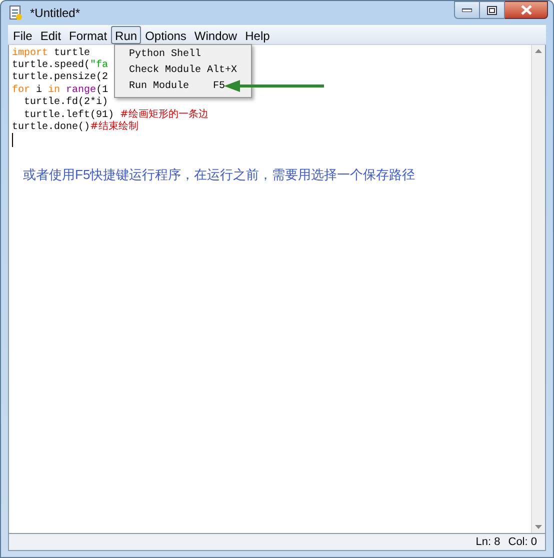 The width and height of the screenshot is (554, 558). I want to click on scrollbar, so click(538, 289).